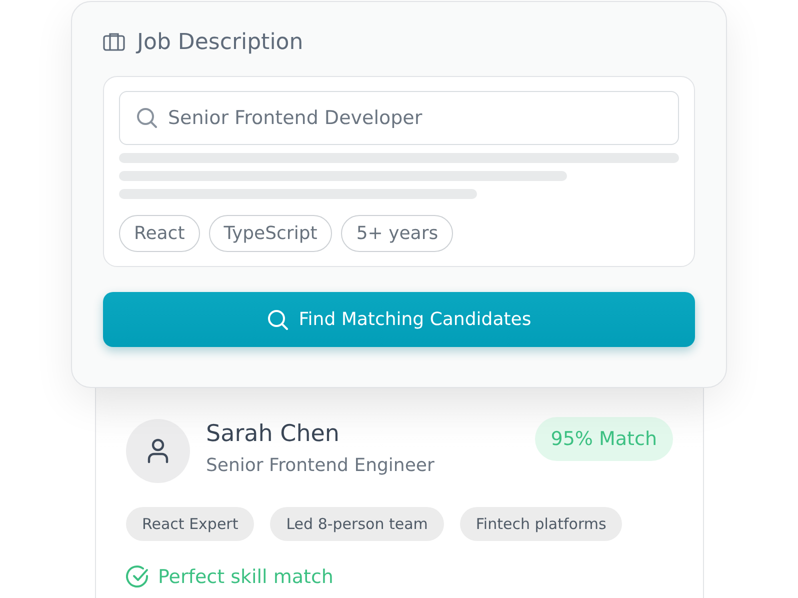 Image resolution: width=798 pixels, height=598 pixels. What do you see at coordinates (399, 118) in the screenshot?
I see `search-field: Senior Frontend Developer` at bounding box center [399, 118].